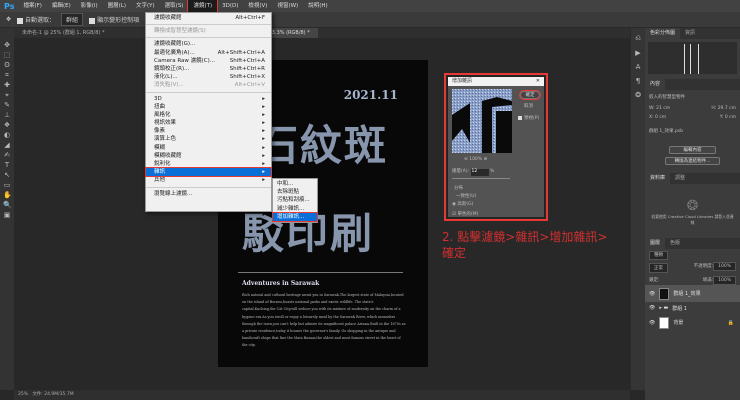 The height and width of the screenshot is (420, 740). I want to click on filter-menu-item: 其他 ▸, so click(208, 180).